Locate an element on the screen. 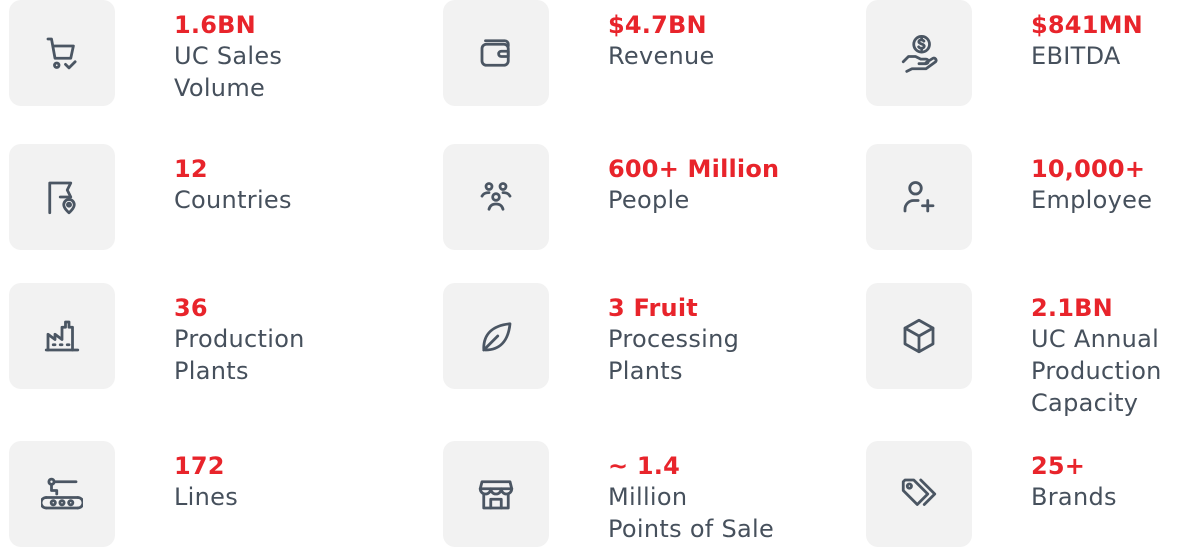 The height and width of the screenshot is (547, 1192). factory-icon is located at coordinates (62, 336).